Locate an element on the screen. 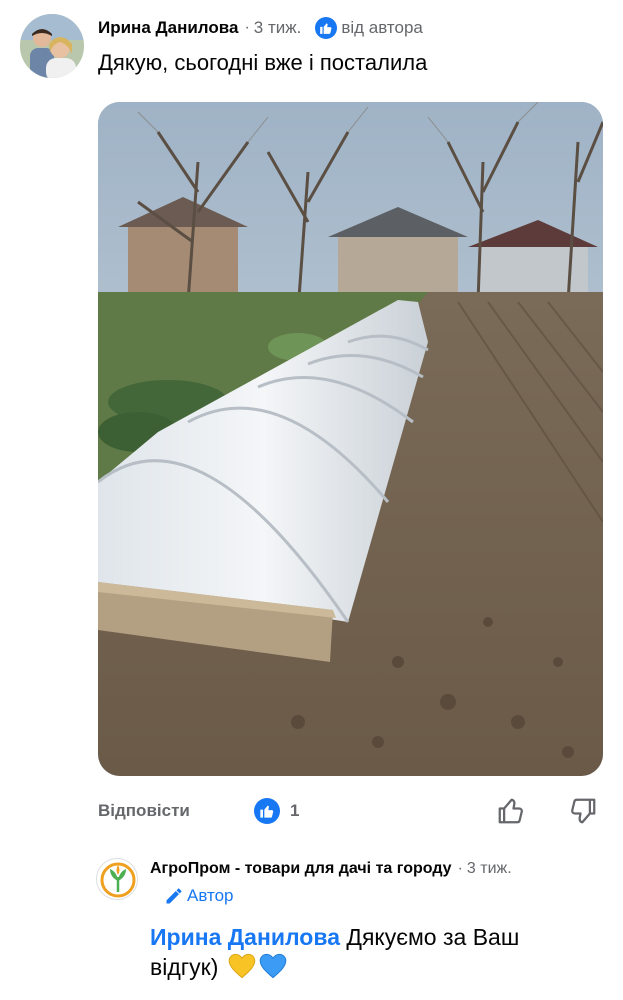 The height and width of the screenshot is (1000, 623). comment-text: Дякую, сьогодні вже і посталила is located at coordinates (263, 62).